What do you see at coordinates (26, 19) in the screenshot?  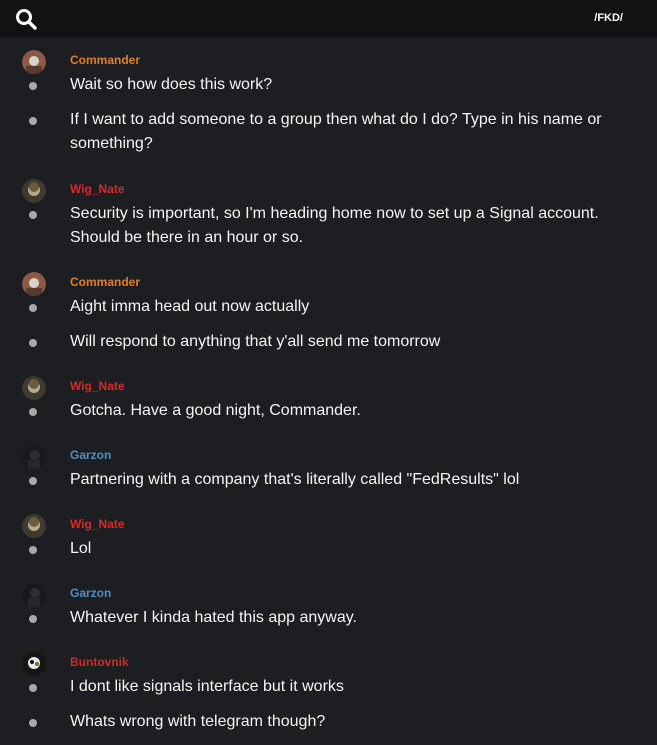 I see `search-icon` at bounding box center [26, 19].